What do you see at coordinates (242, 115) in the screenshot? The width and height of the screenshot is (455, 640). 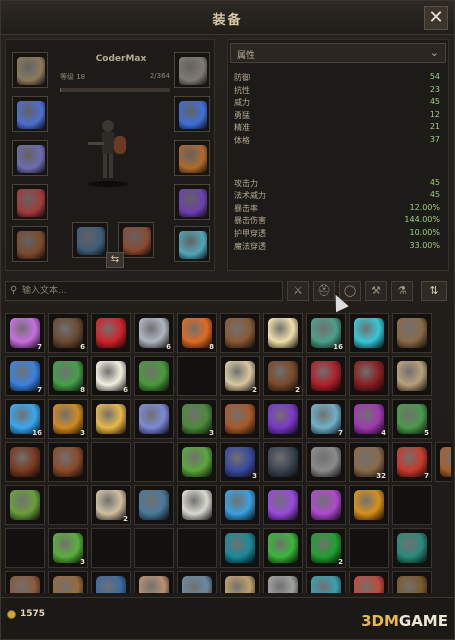 I see `stat-name: 勇猛` at bounding box center [242, 115].